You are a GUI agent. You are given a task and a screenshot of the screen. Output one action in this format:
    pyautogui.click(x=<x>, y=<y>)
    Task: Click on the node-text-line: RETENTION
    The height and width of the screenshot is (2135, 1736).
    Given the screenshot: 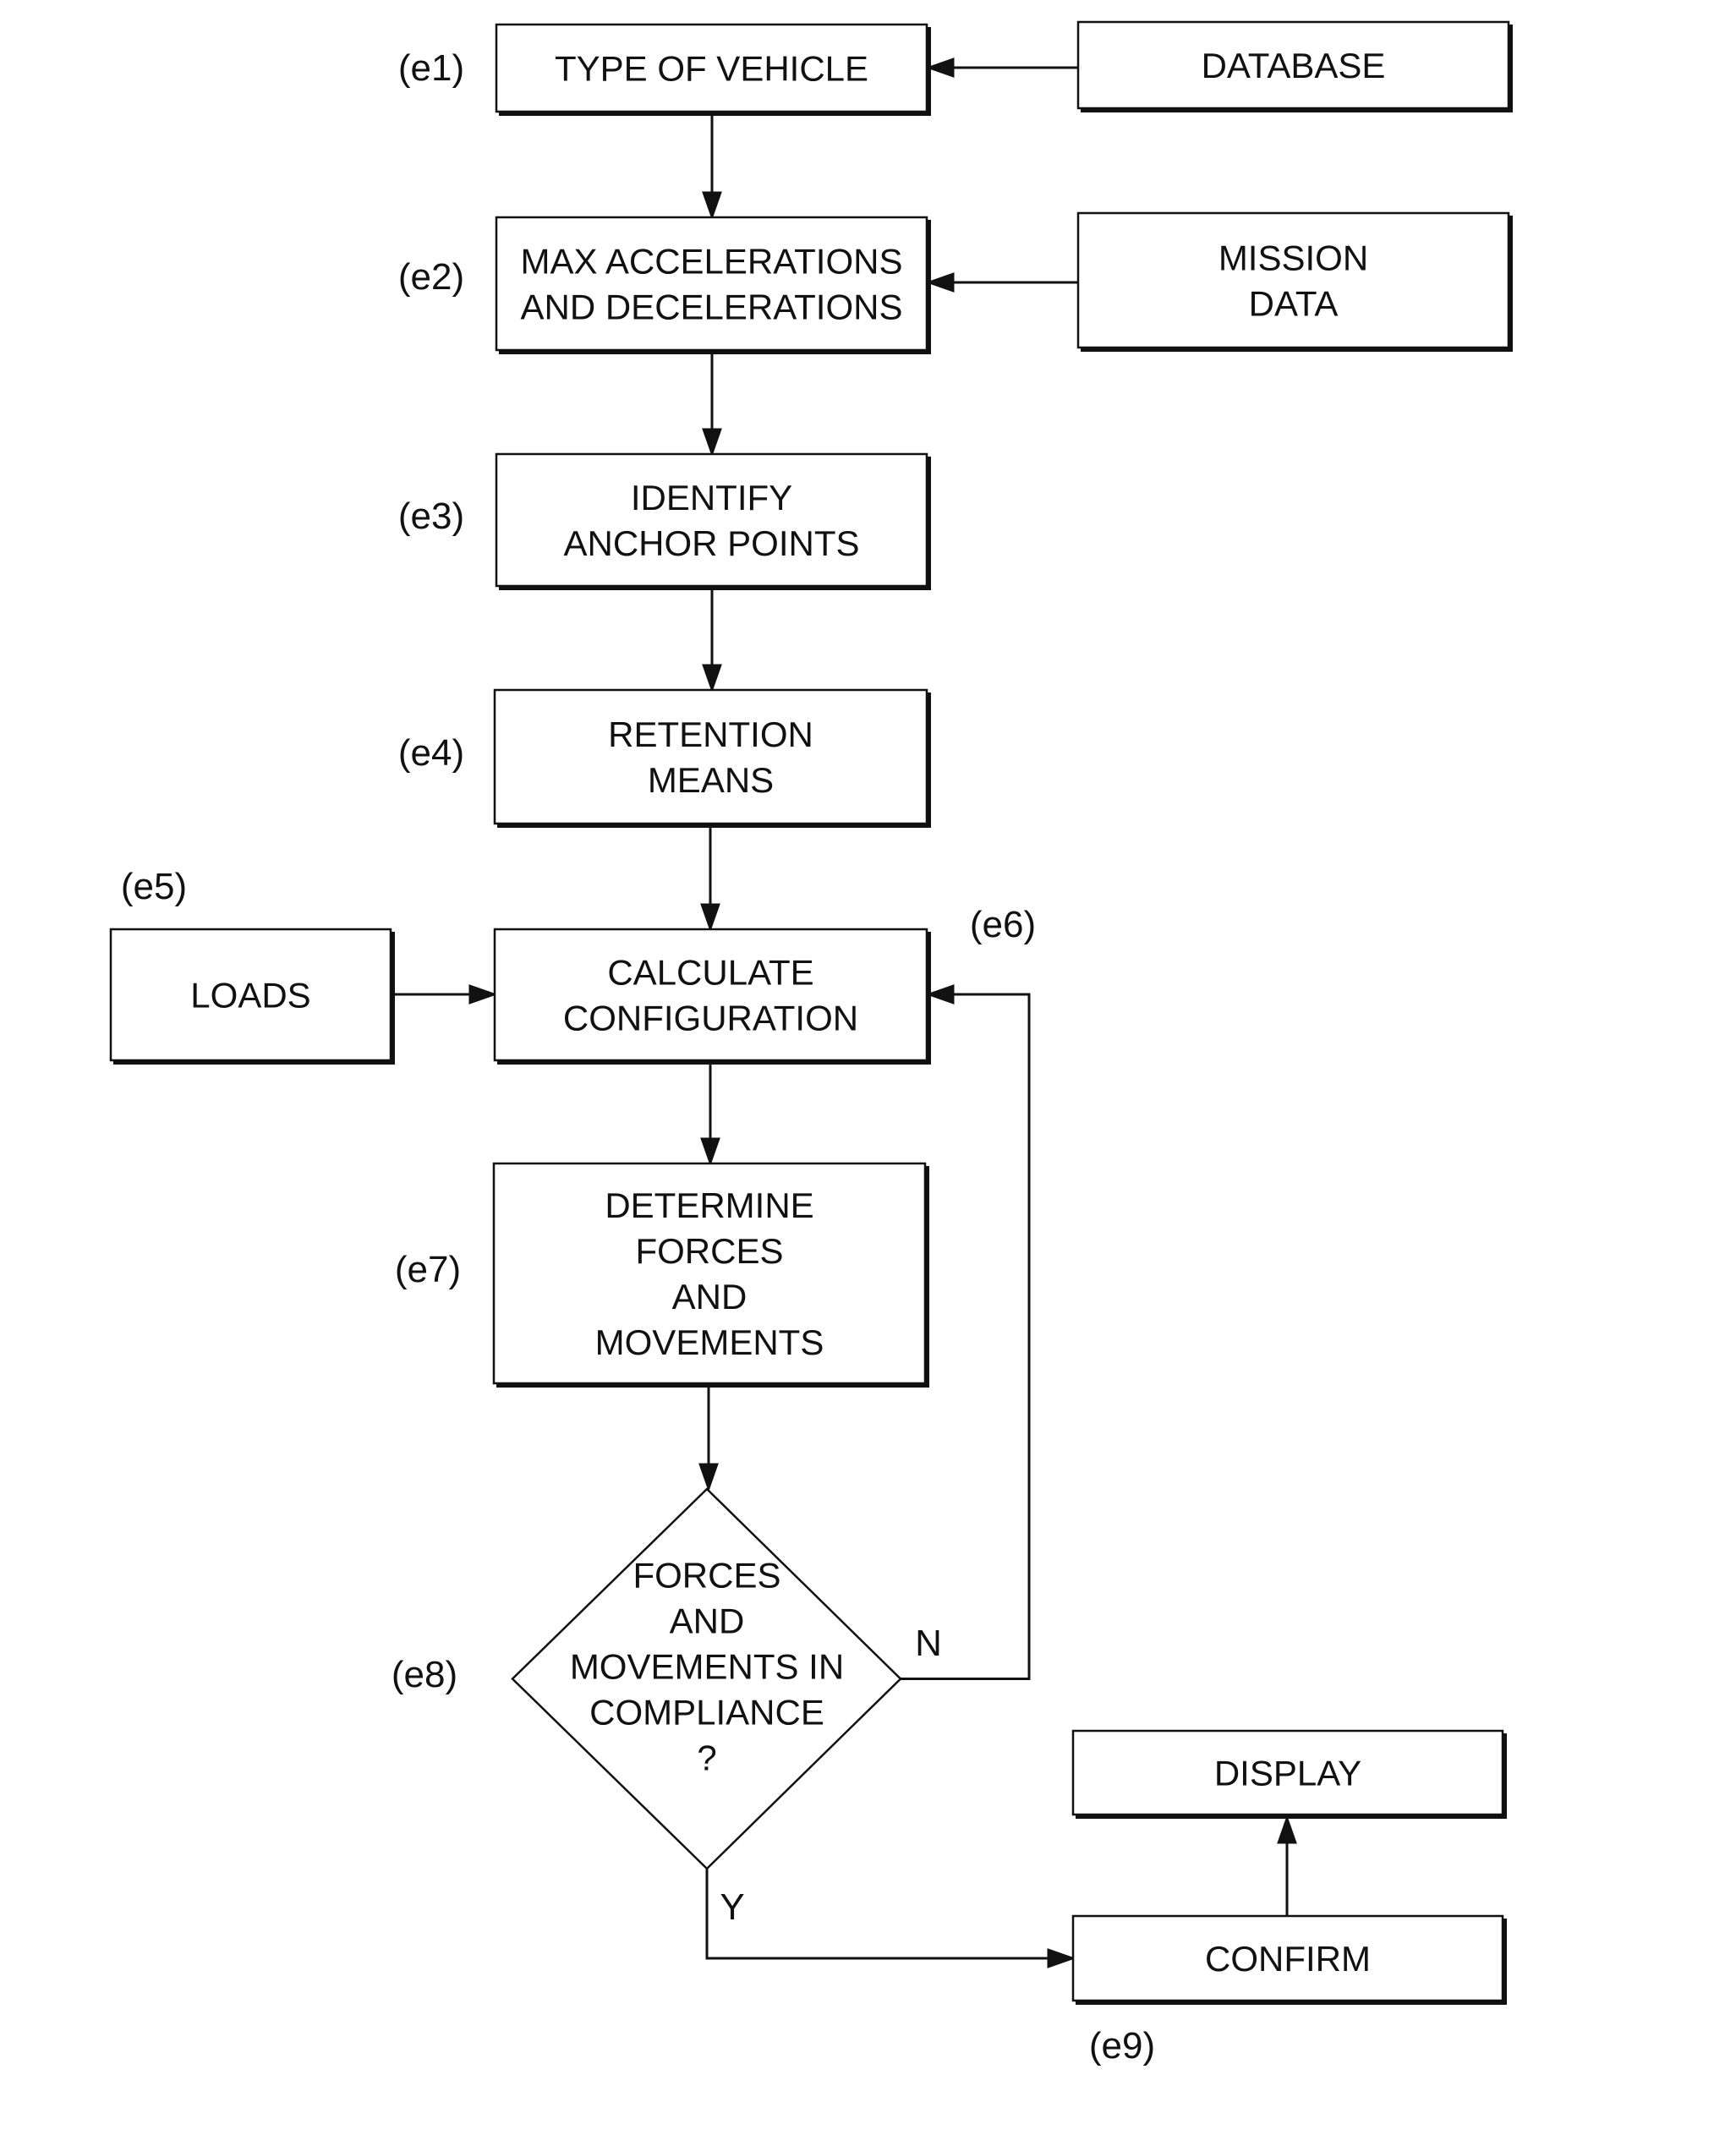 What is the action you would take?
    pyautogui.click(x=710, y=734)
    